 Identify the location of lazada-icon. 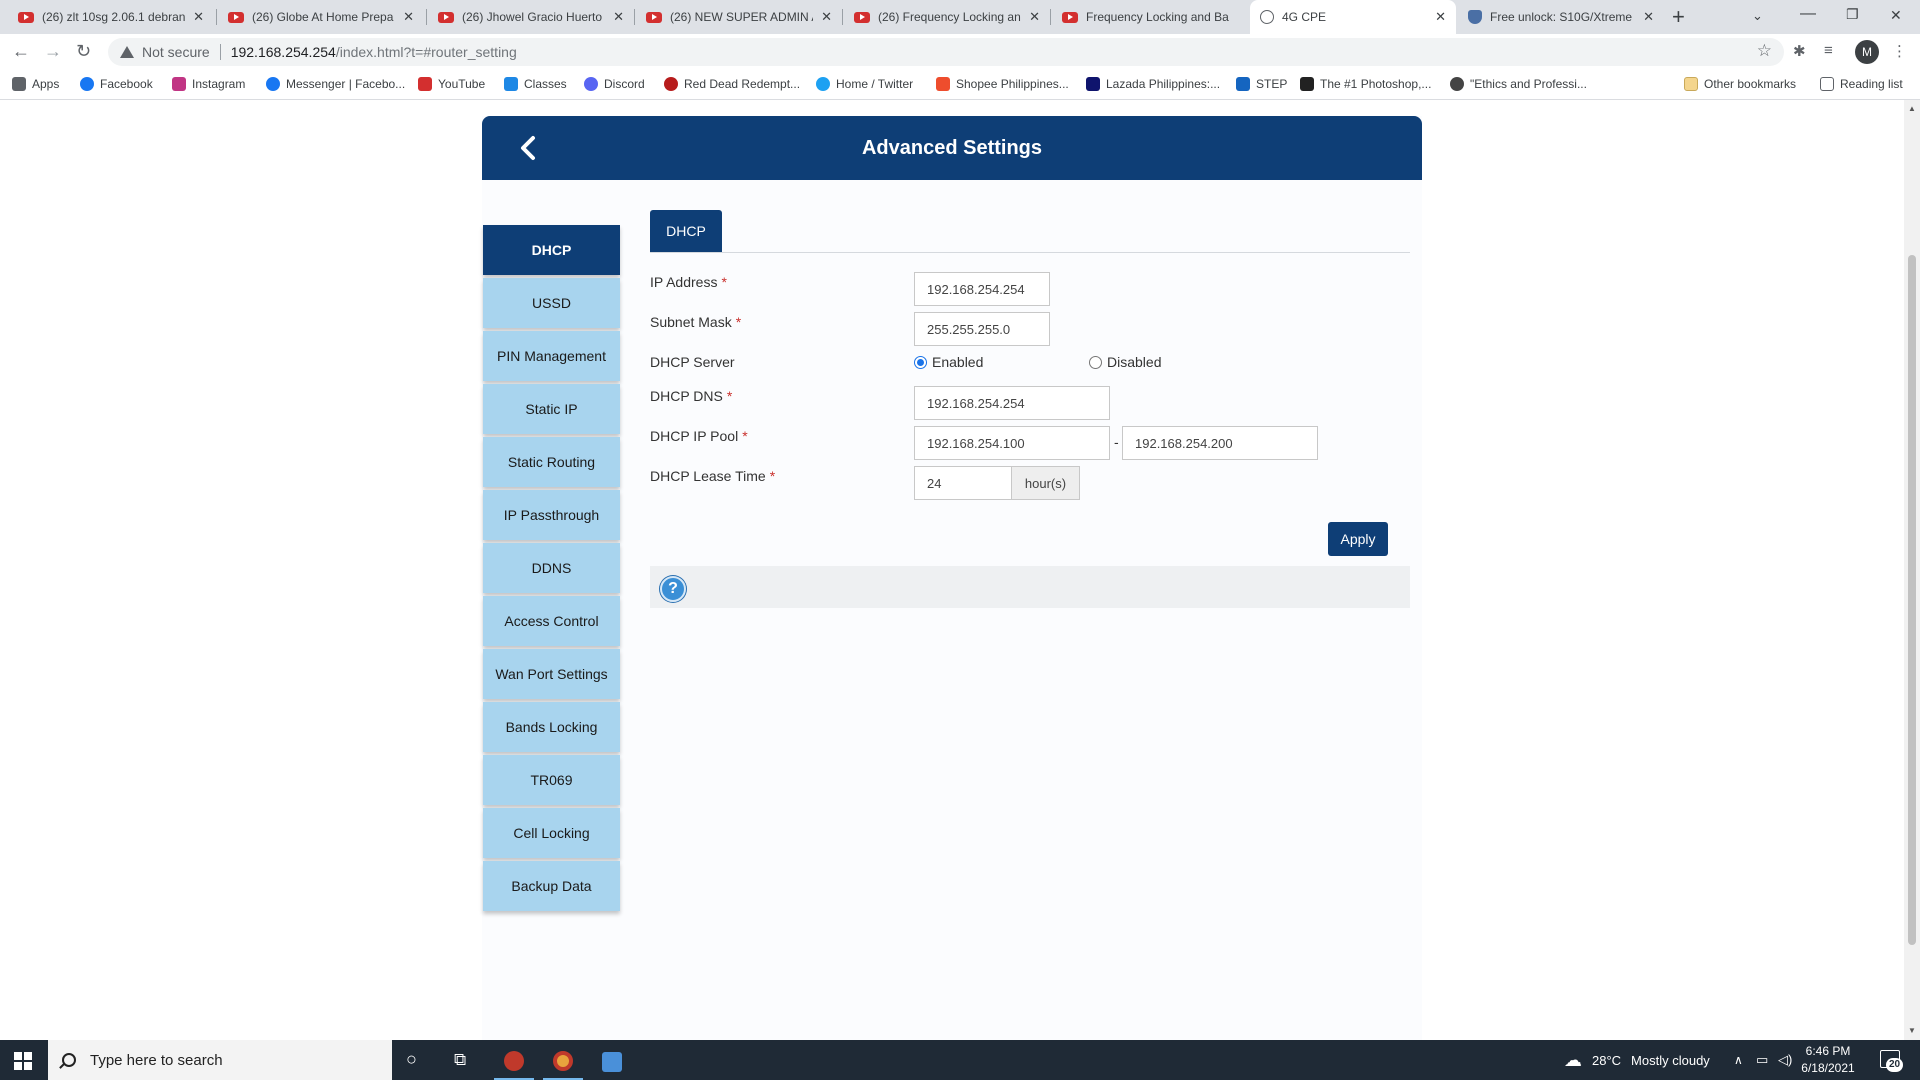
(1093, 84).